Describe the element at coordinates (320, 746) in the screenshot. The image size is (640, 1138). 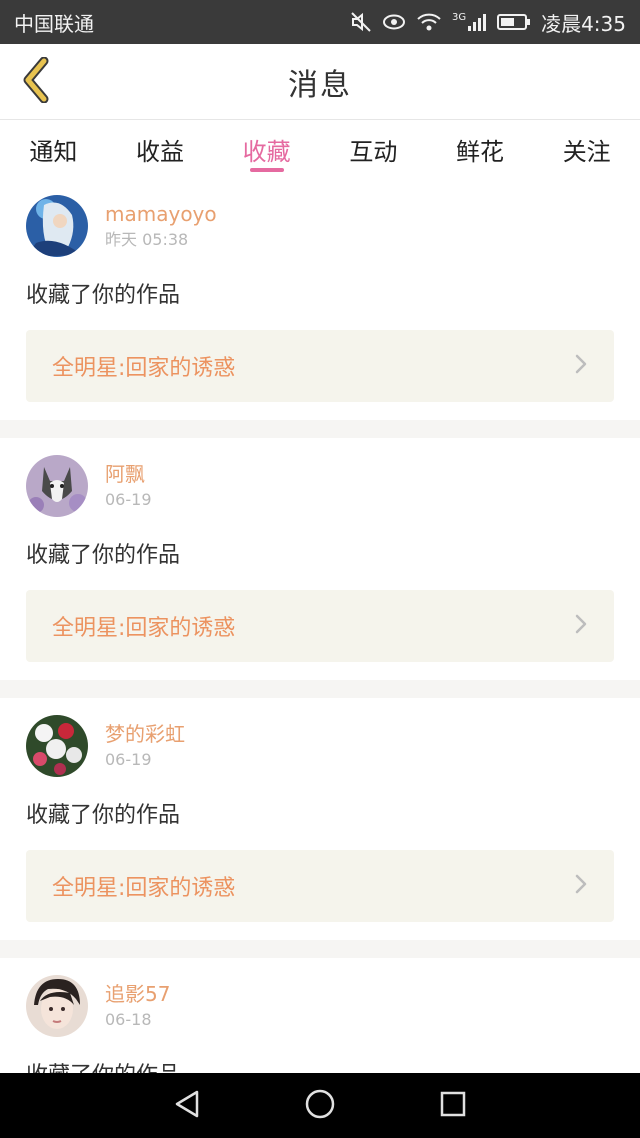
I see `message-header: 梦的彩虹 06-19` at that location.